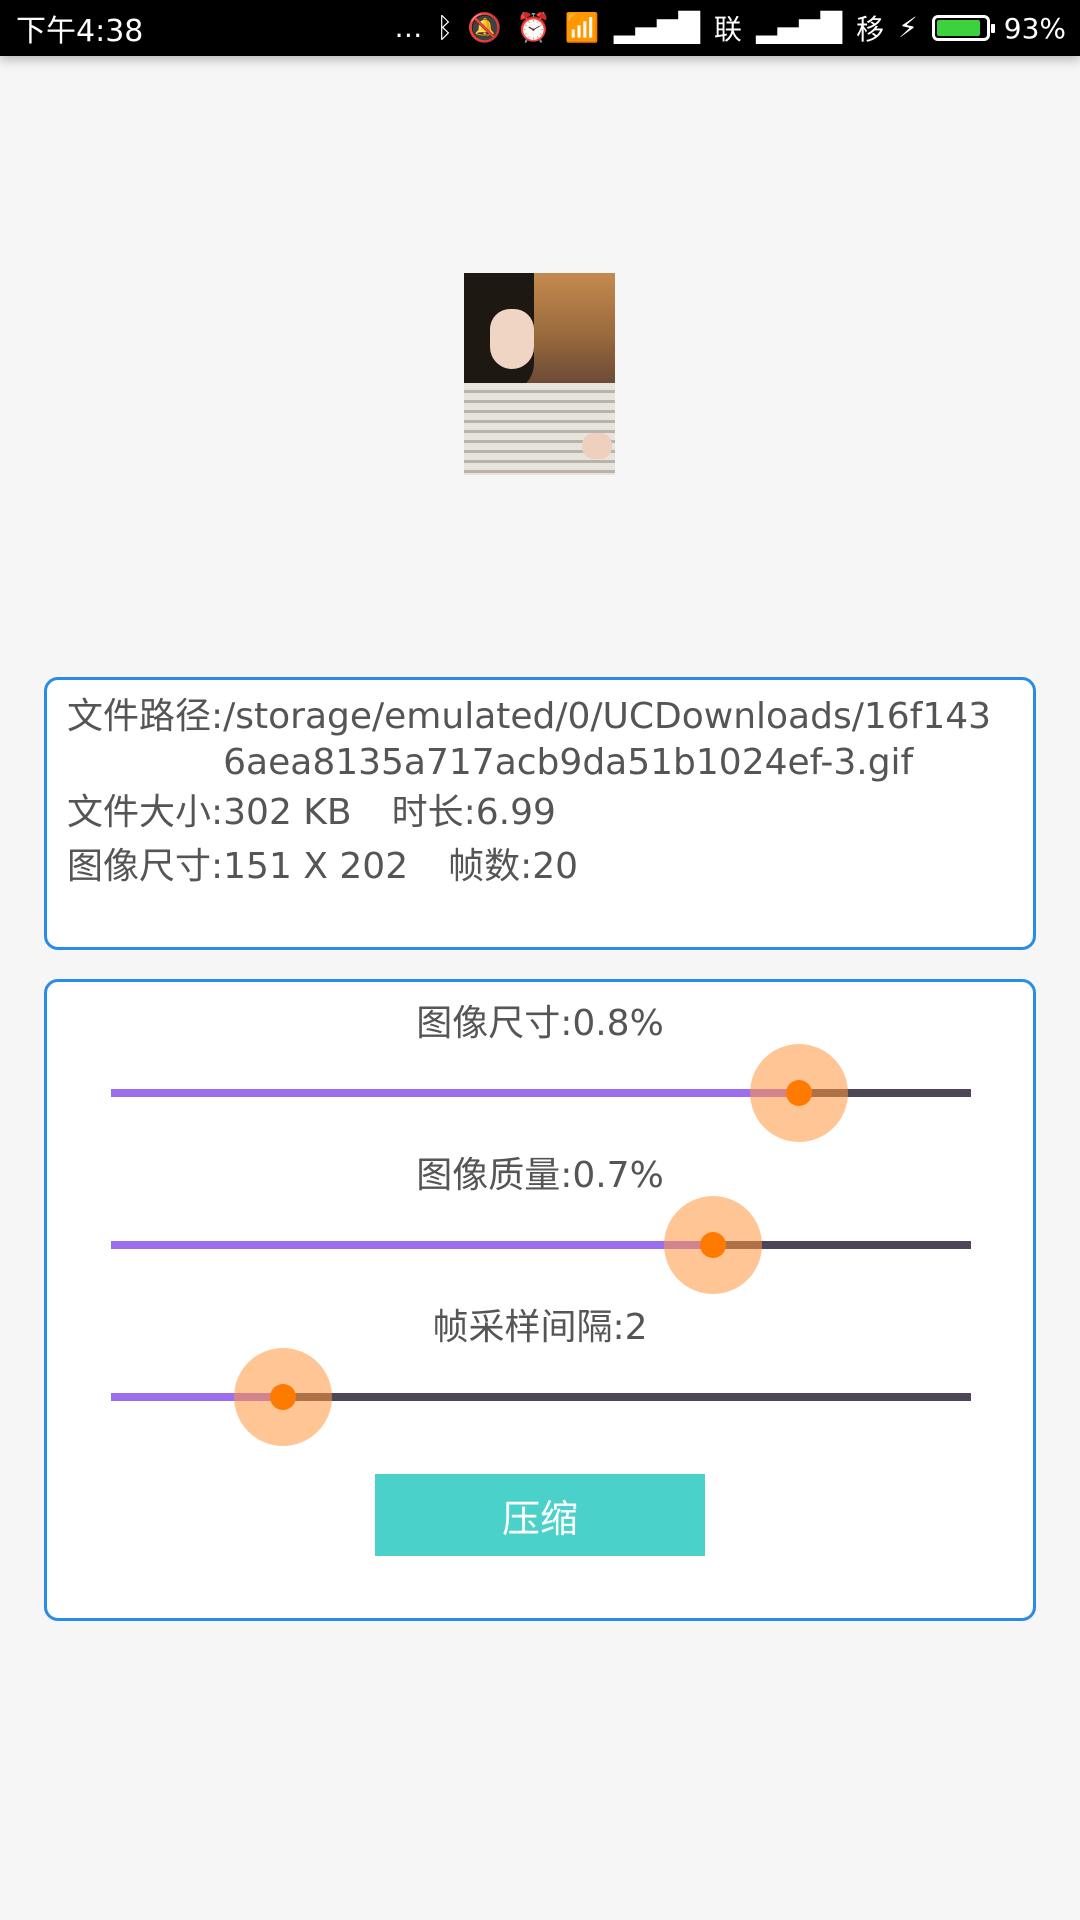  What do you see at coordinates (582, 27) in the screenshot?
I see `wifi-icon: 📶` at bounding box center [582, 27].